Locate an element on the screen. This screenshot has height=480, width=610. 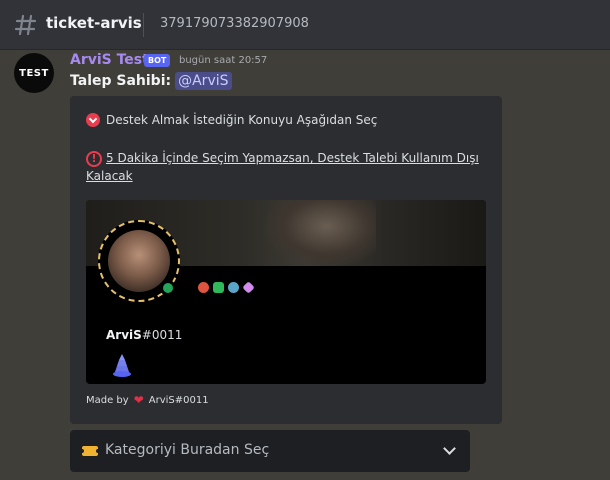
red-down-arrow-icon is located at coordinates (93, 120).